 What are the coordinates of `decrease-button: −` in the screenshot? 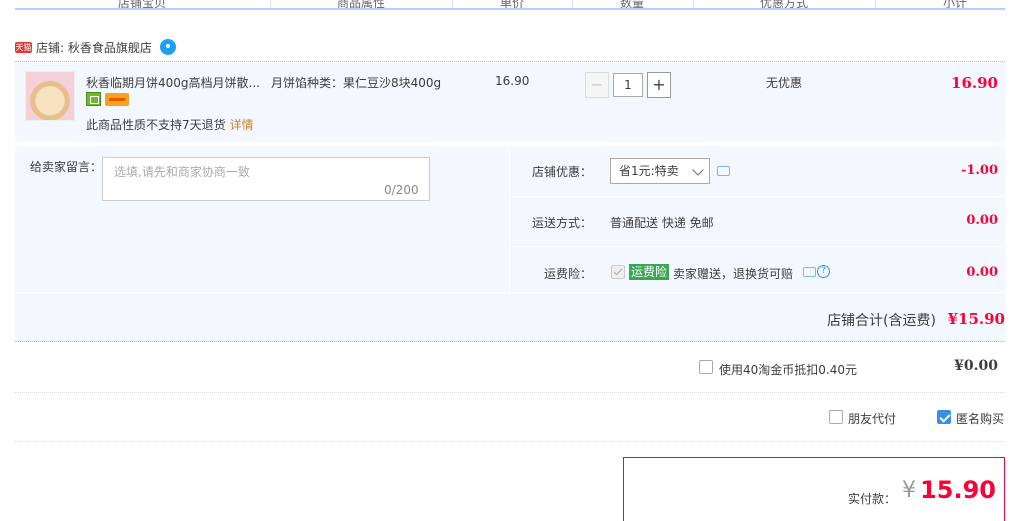 It's located at (597, 85).